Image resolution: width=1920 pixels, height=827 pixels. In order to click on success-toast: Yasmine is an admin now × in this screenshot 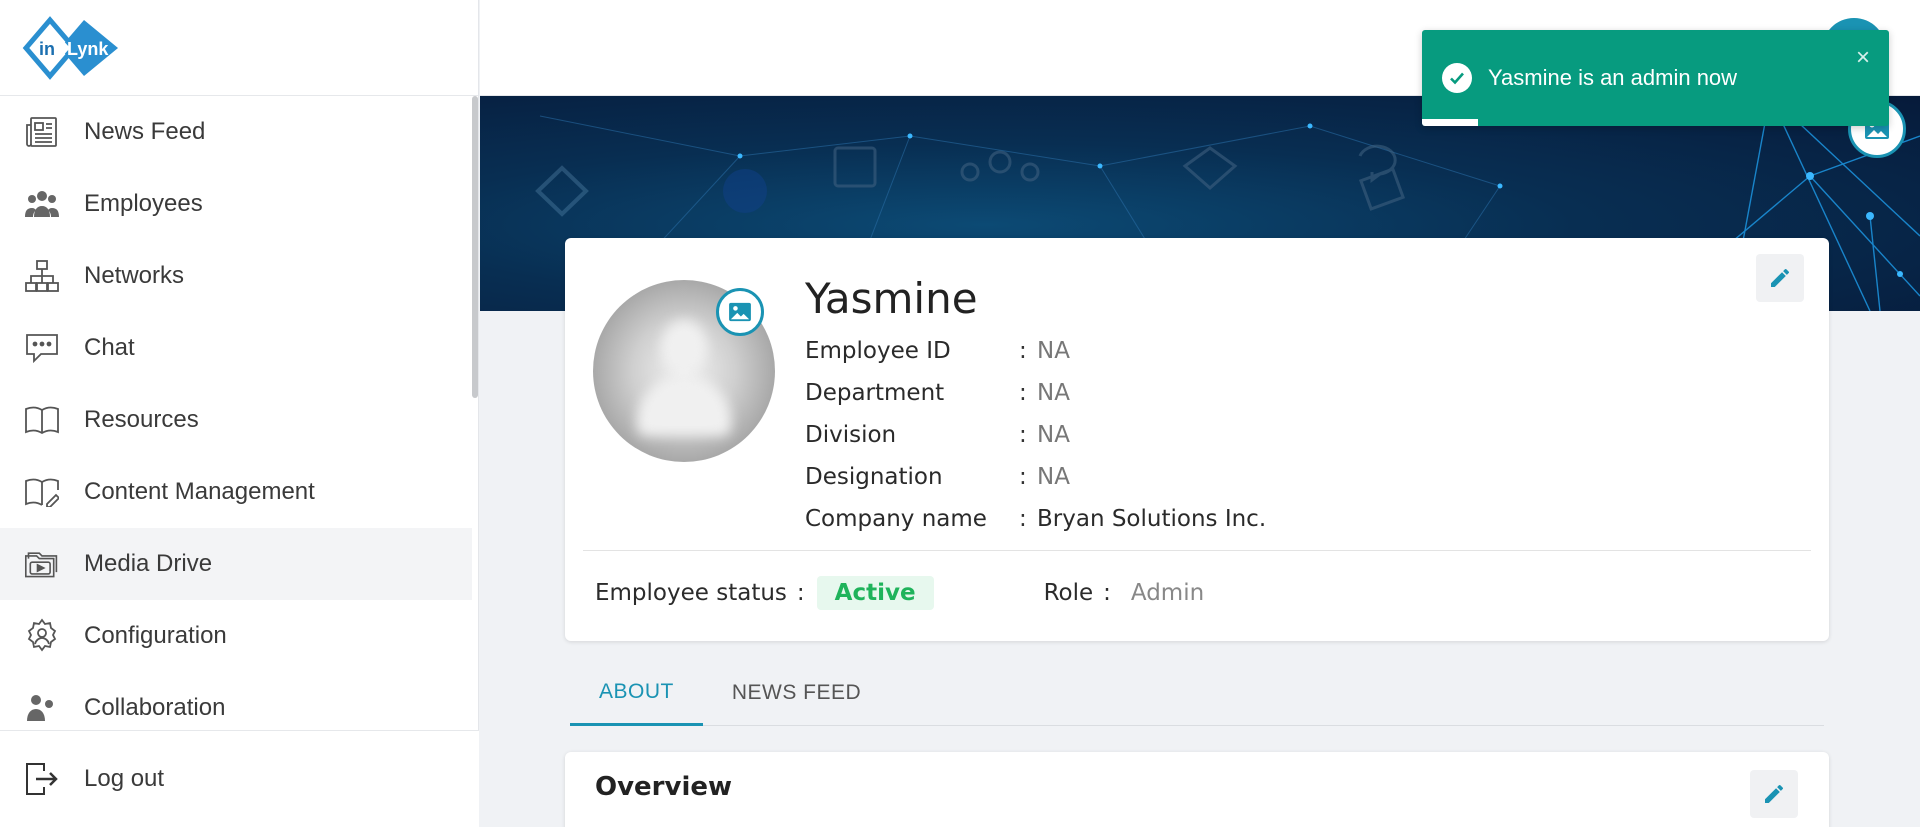, I will do `click(1655, 78)`.